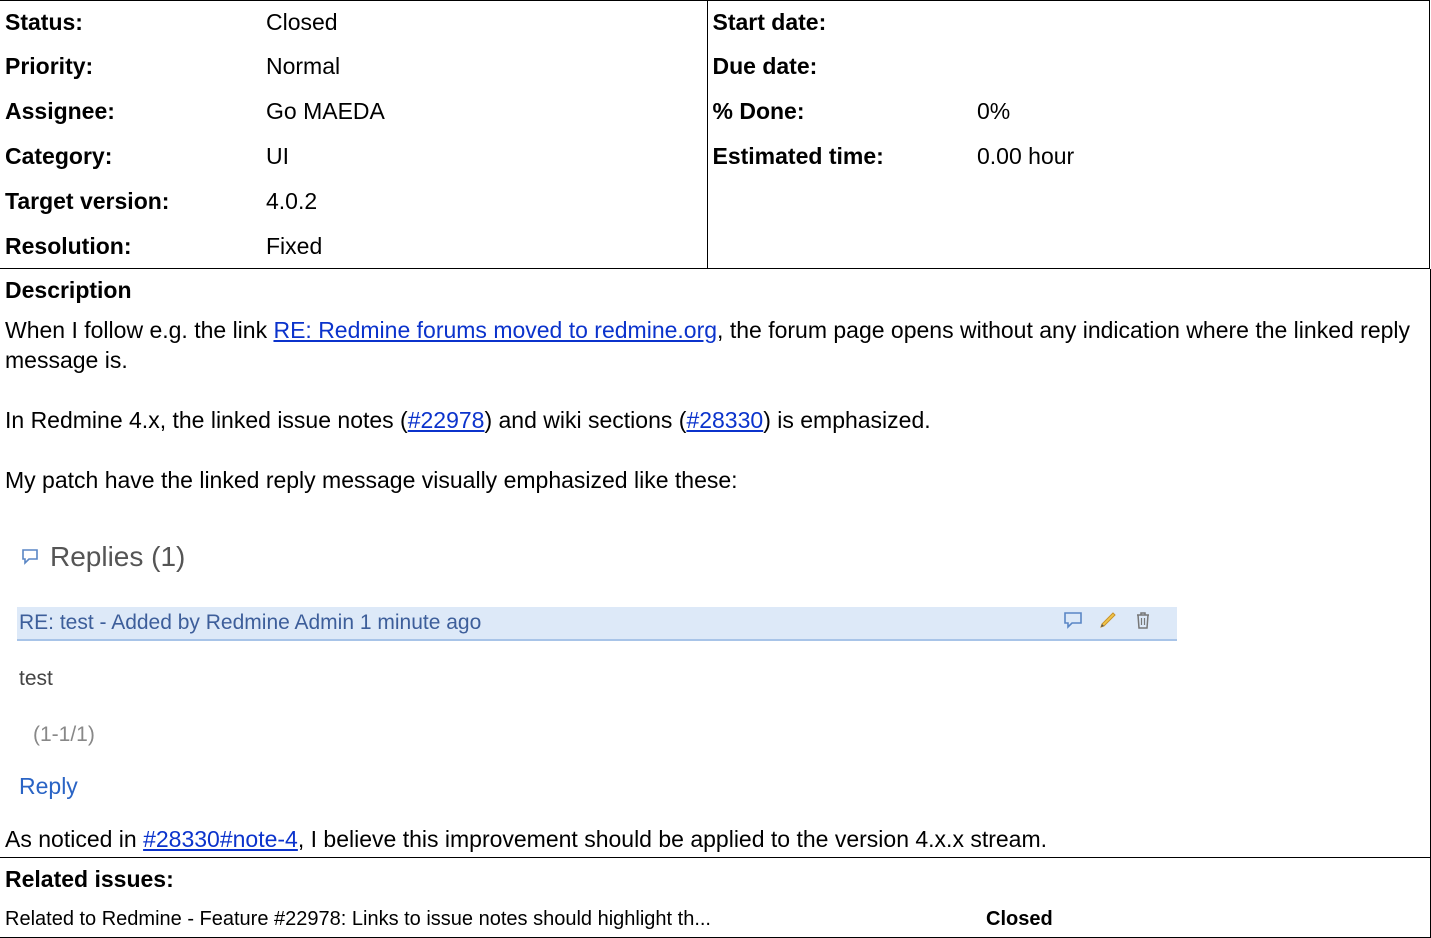  I want to click on replies-heading: Replies (1), so click(102, 557).